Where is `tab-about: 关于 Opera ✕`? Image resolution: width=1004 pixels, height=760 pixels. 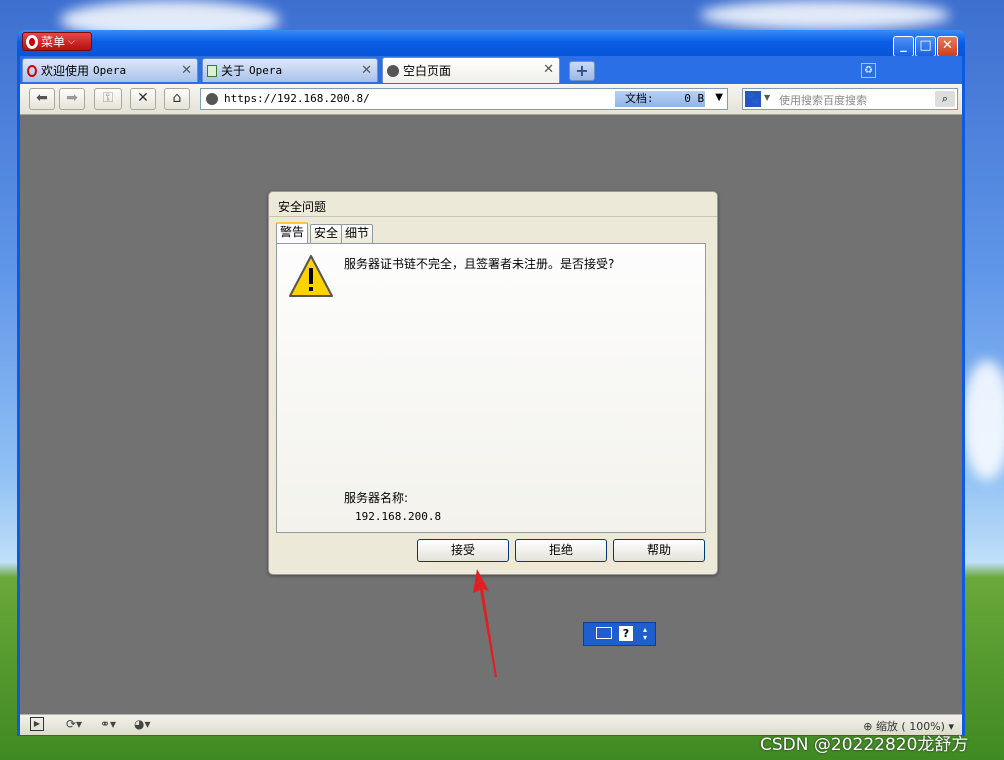 tab-about: 关于 Opera ✕ is located at coordinates (290, 70).